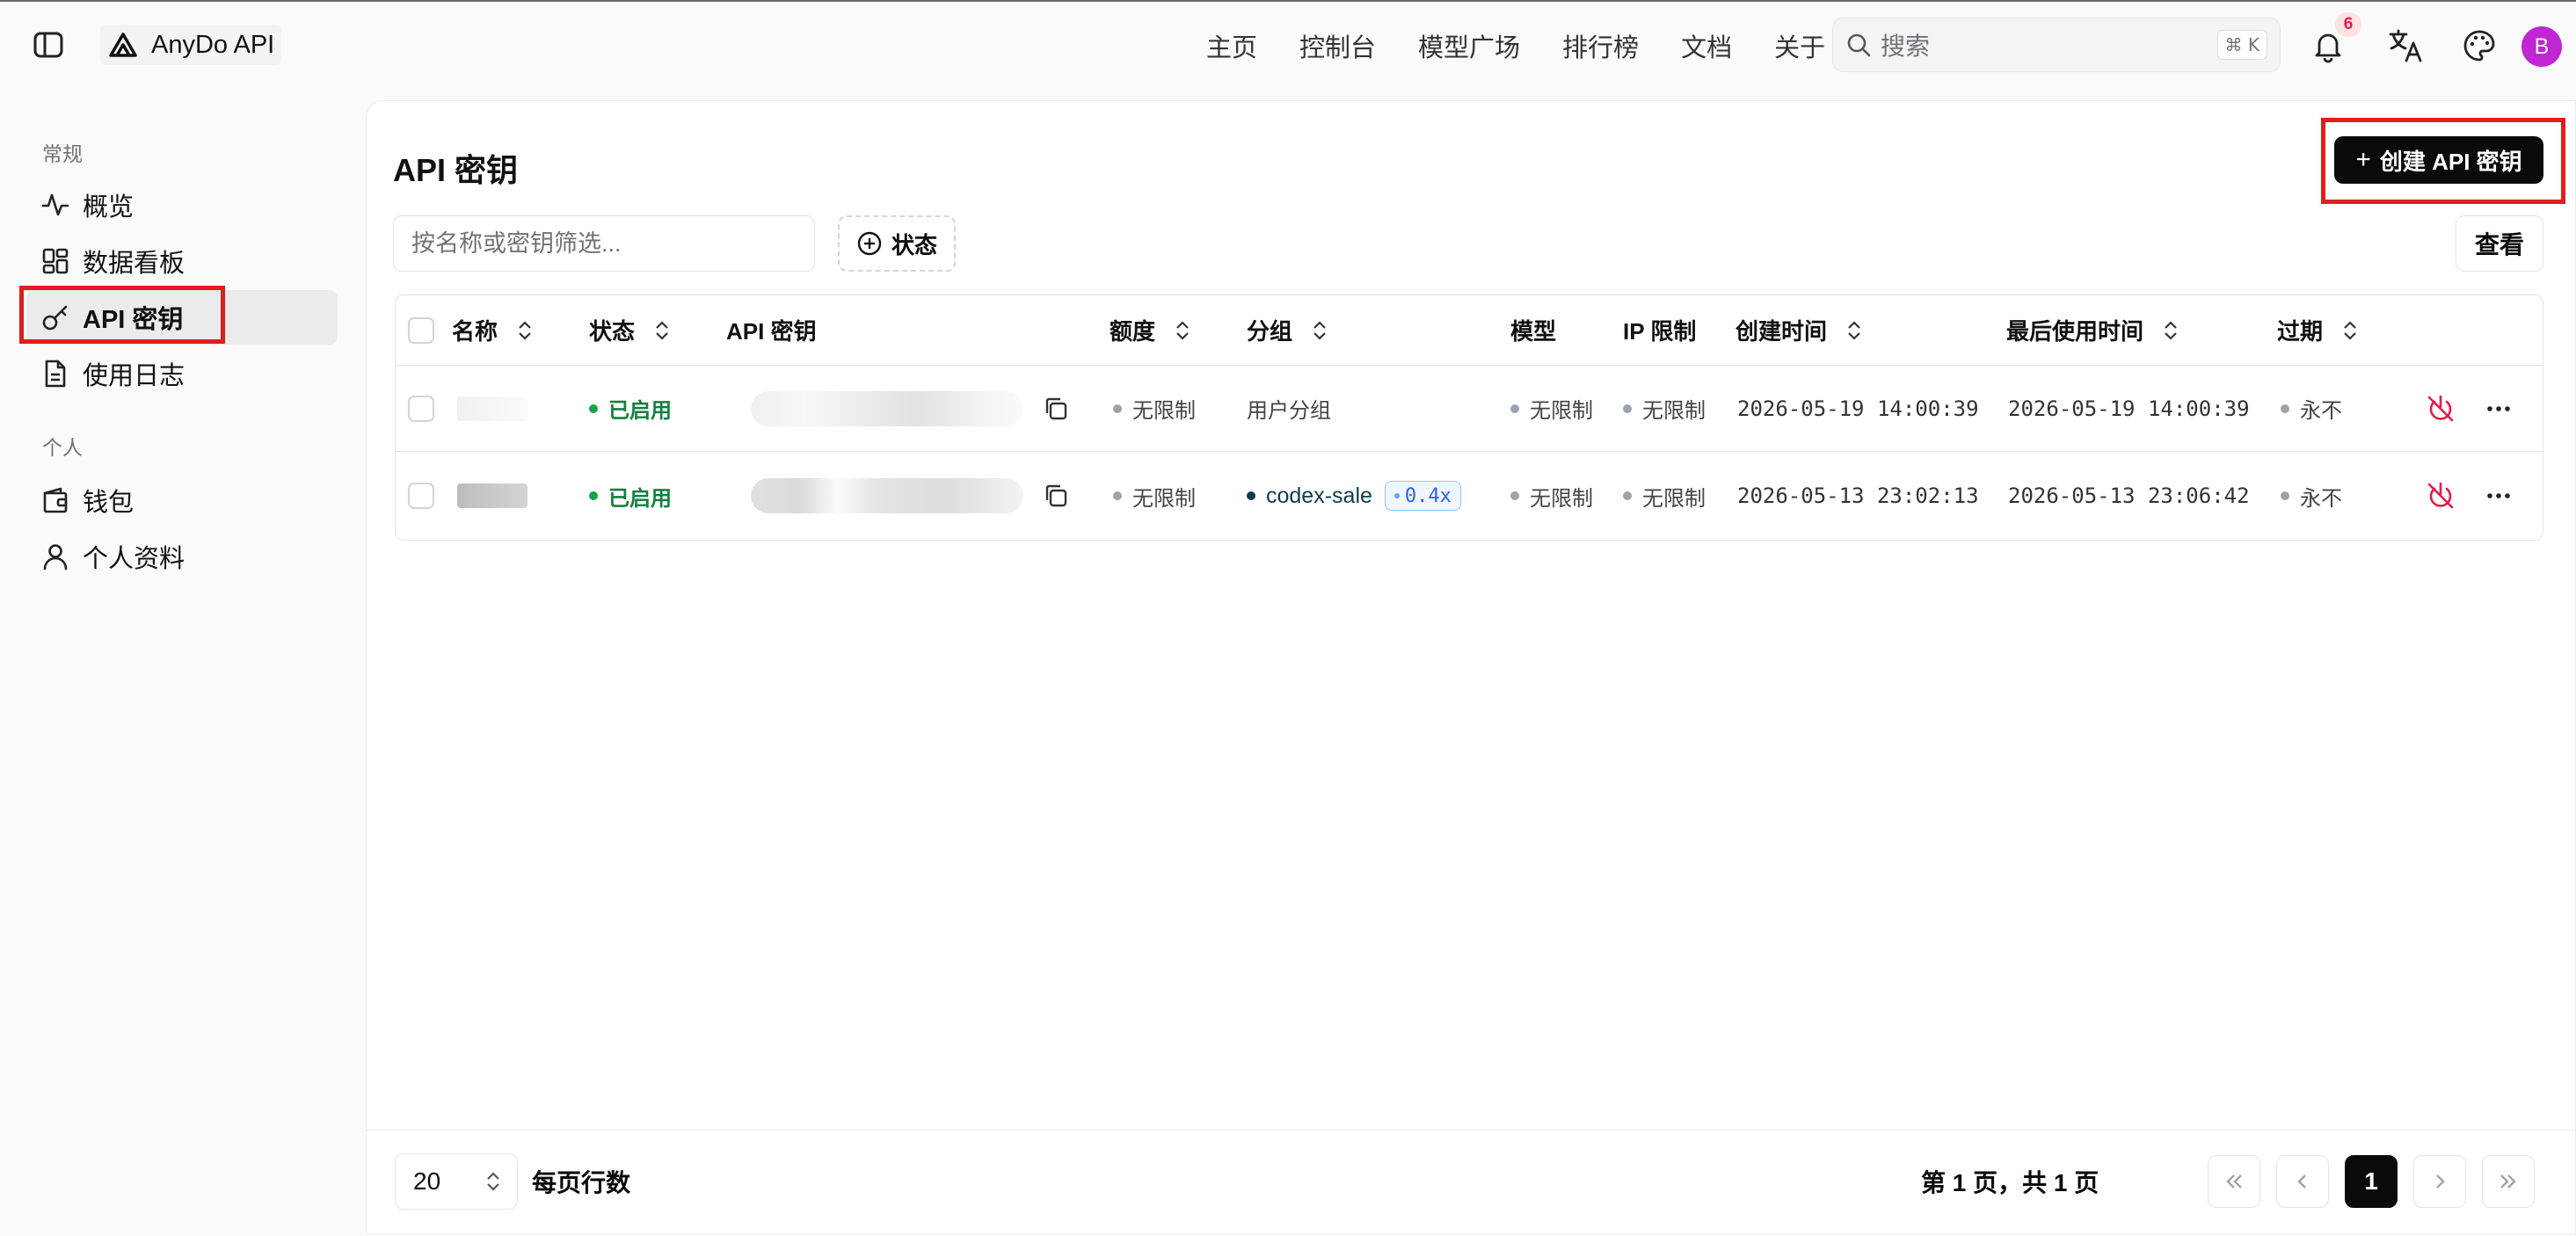 The width and height of the screenshot is (2576, 1236). Describe the element at coordinates (2056, 45) in the screenshot. I see `search-box: 搜索 ⌘ K` at that location.